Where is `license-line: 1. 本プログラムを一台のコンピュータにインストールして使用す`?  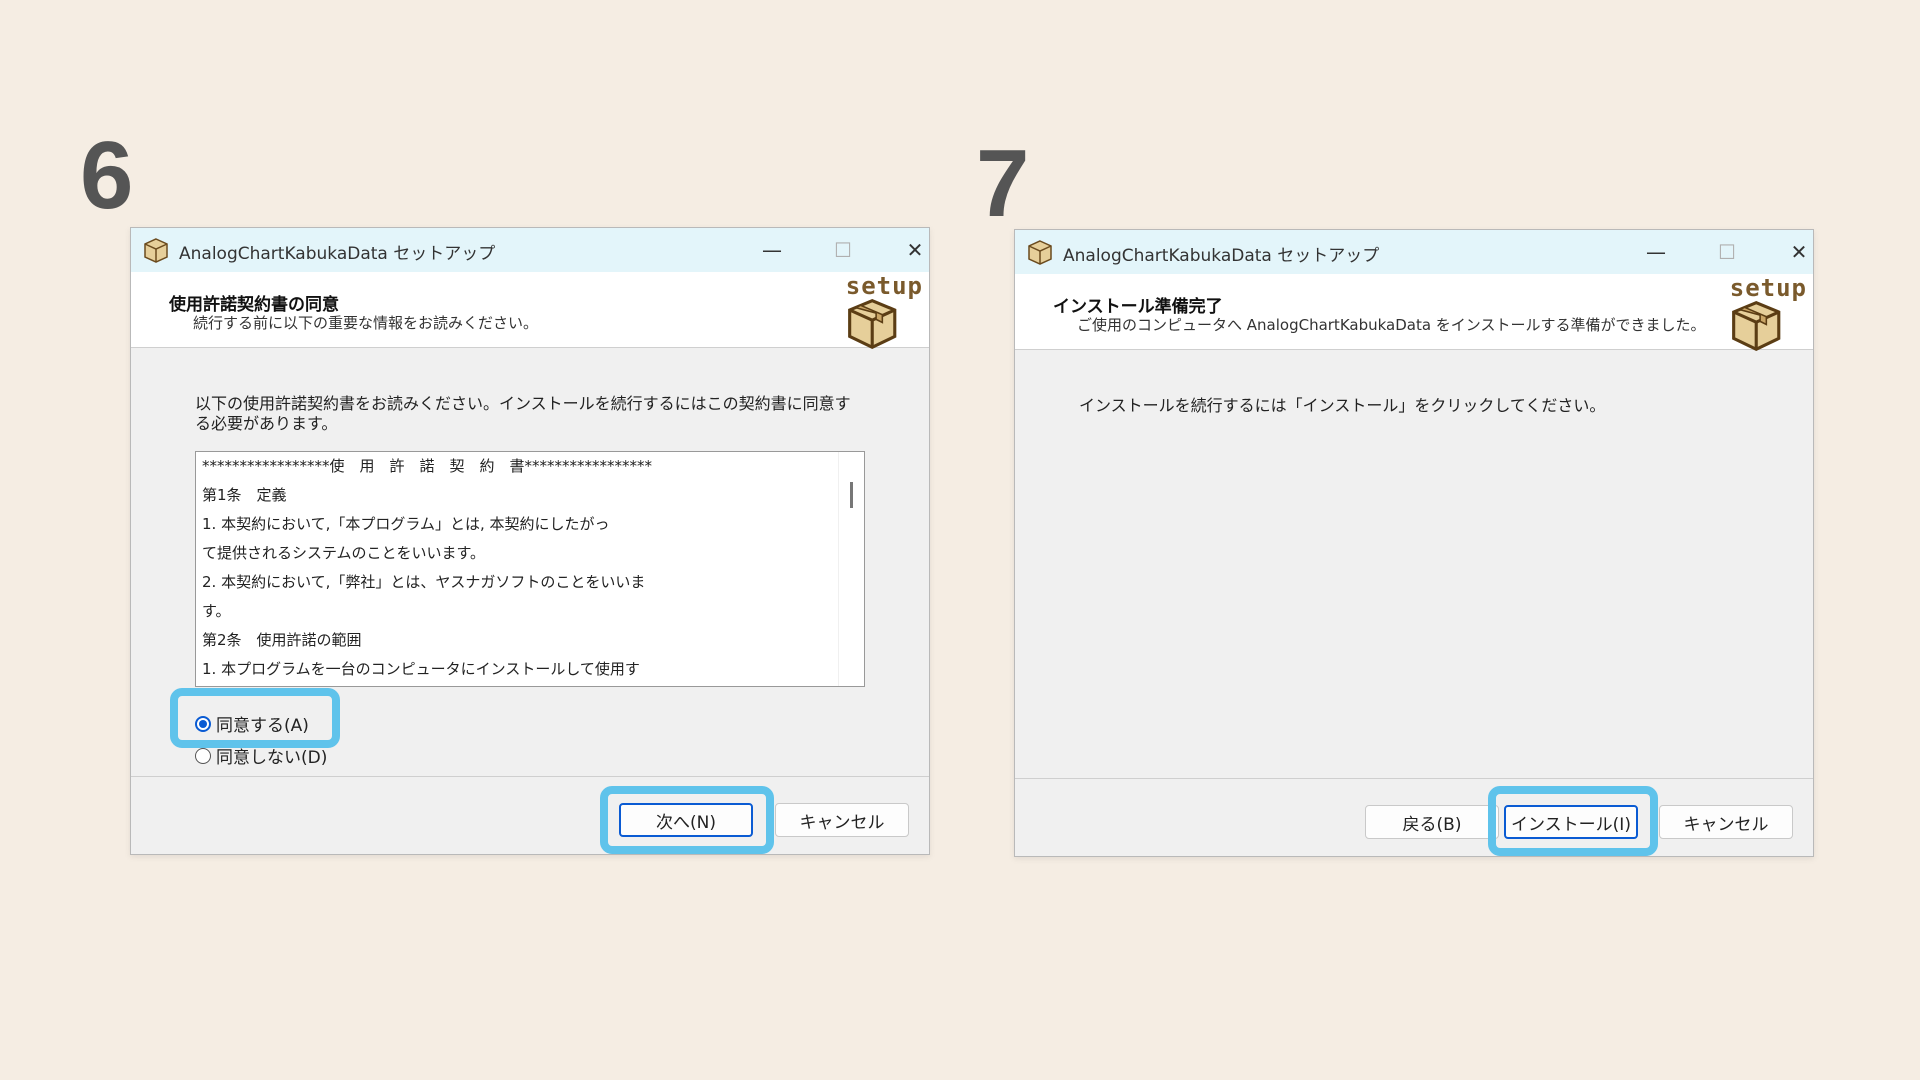 license-line: 1. 本プログラムを一台のコンピュータにインストールして使用す is located at coordinates (421, 669).